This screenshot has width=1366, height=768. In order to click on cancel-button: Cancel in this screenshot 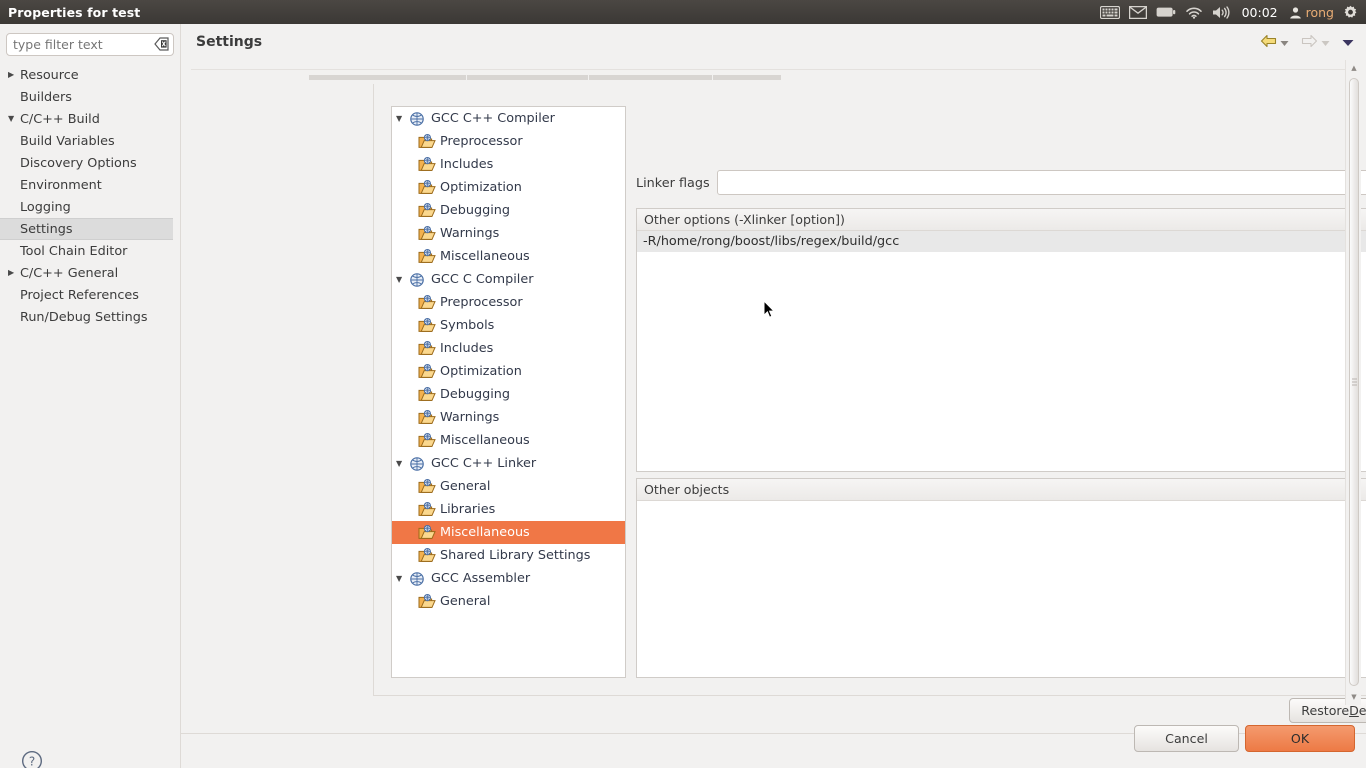, I will do `click(1186, 738)`.